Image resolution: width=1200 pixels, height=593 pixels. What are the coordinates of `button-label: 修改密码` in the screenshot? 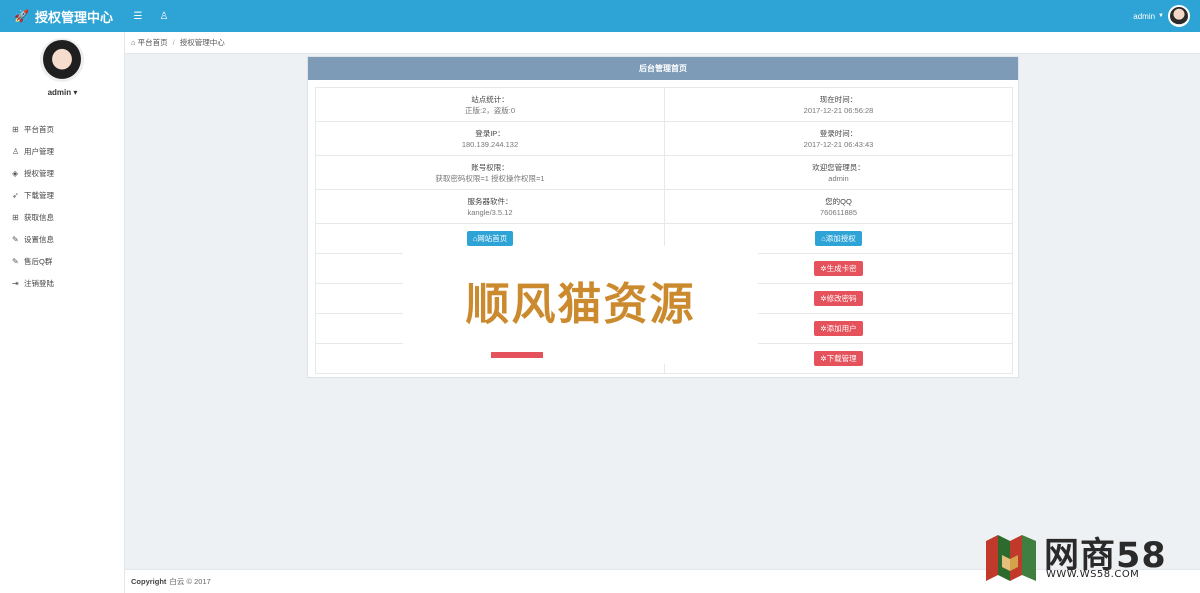 It's located at (841, 298).